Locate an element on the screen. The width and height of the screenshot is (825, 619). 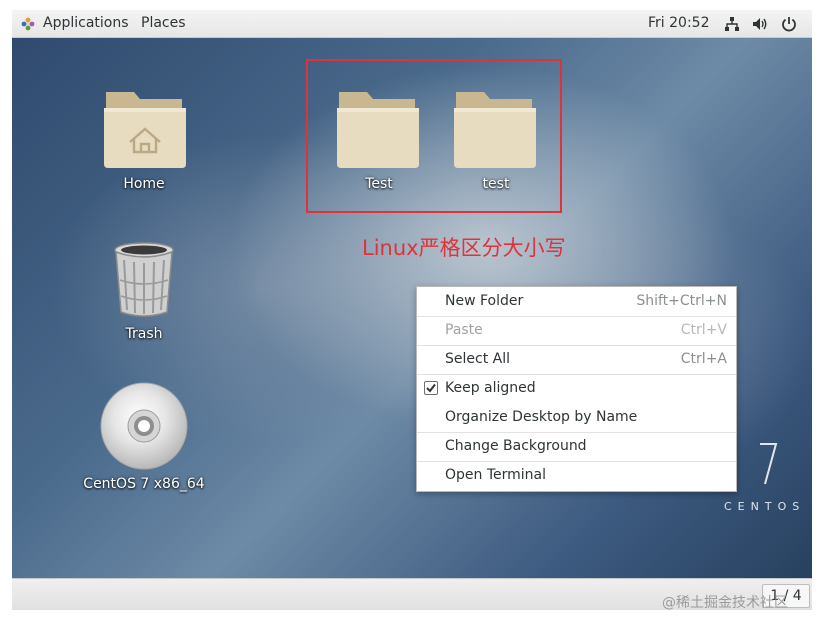
desktop-icon-label: CentOS 7 x86_64 is located at coordinates (144, 484).